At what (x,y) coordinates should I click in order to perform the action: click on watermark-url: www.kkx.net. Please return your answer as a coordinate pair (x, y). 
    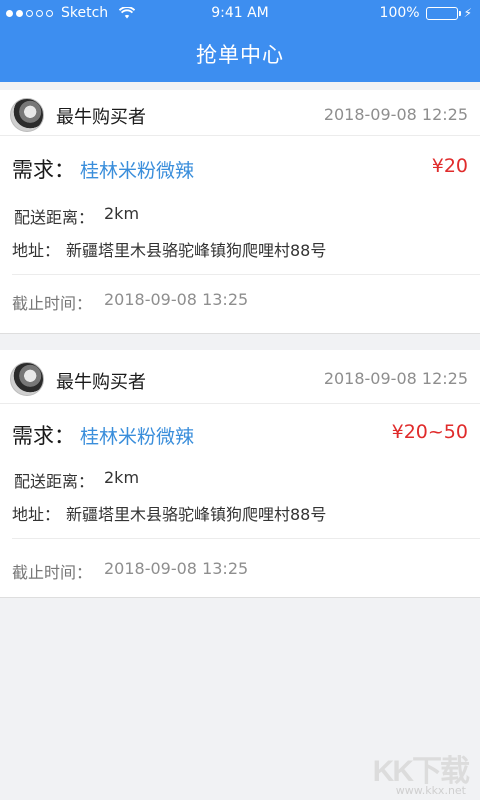
    Looking at the image, I should click on (430, 790).